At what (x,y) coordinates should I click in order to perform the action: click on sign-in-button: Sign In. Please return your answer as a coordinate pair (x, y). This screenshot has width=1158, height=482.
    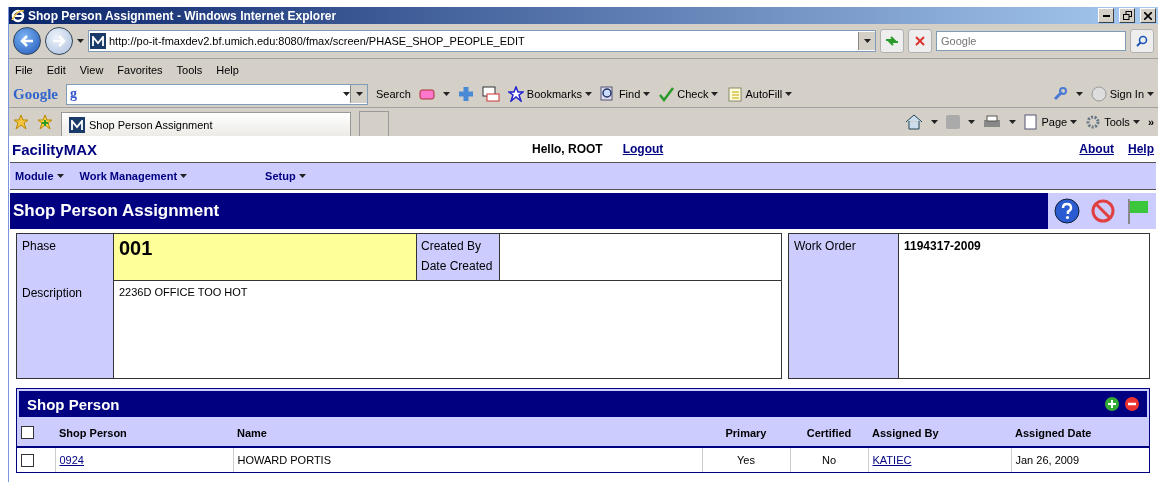
    Looking at the image, I should click on (1122, 94).